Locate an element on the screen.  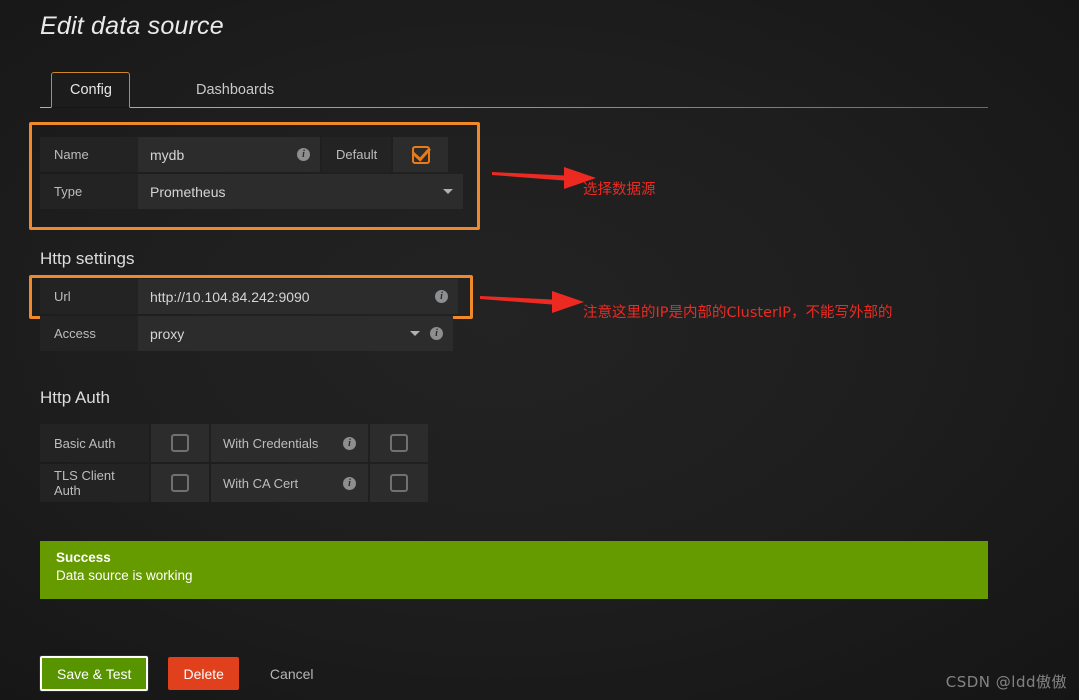
with-ca-cert-checkbox-cell is located at coordinates (399, 483).